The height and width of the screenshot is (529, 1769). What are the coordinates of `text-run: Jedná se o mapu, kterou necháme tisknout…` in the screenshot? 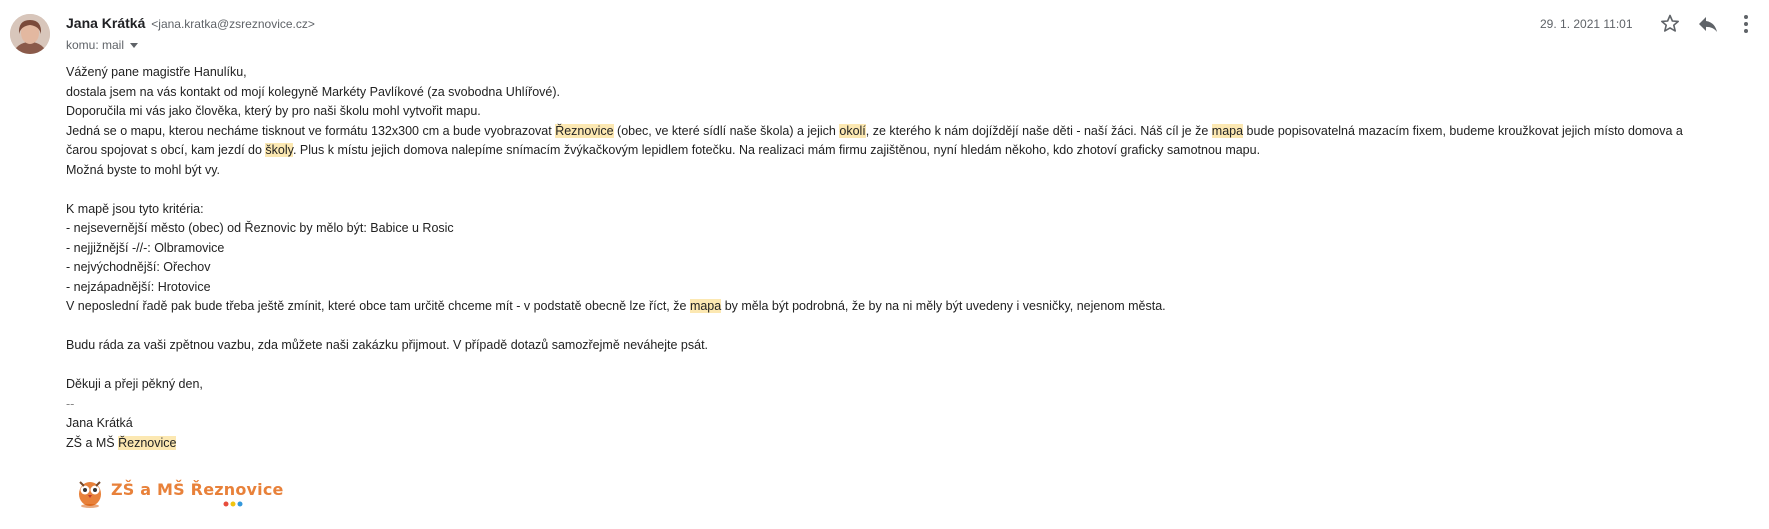 It's located at (311, 130).